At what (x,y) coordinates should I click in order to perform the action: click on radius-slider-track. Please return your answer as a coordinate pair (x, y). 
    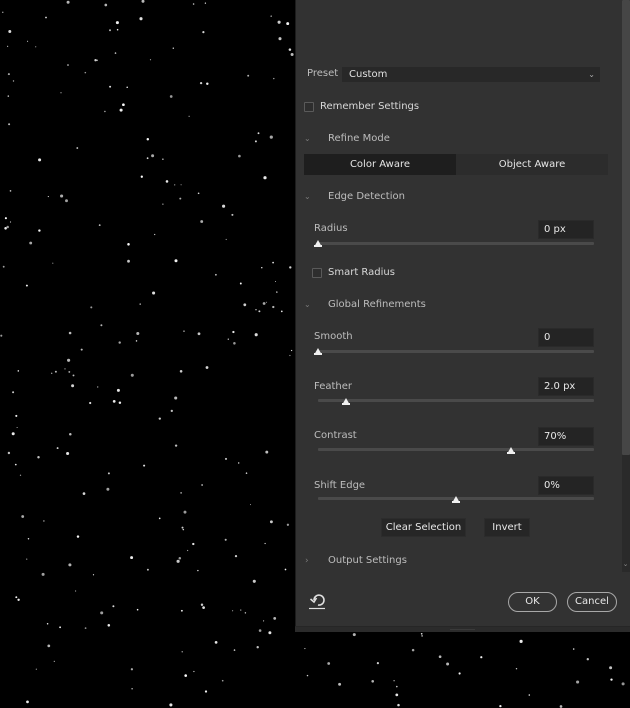
    Looking at the image, I should click on (456, 243).